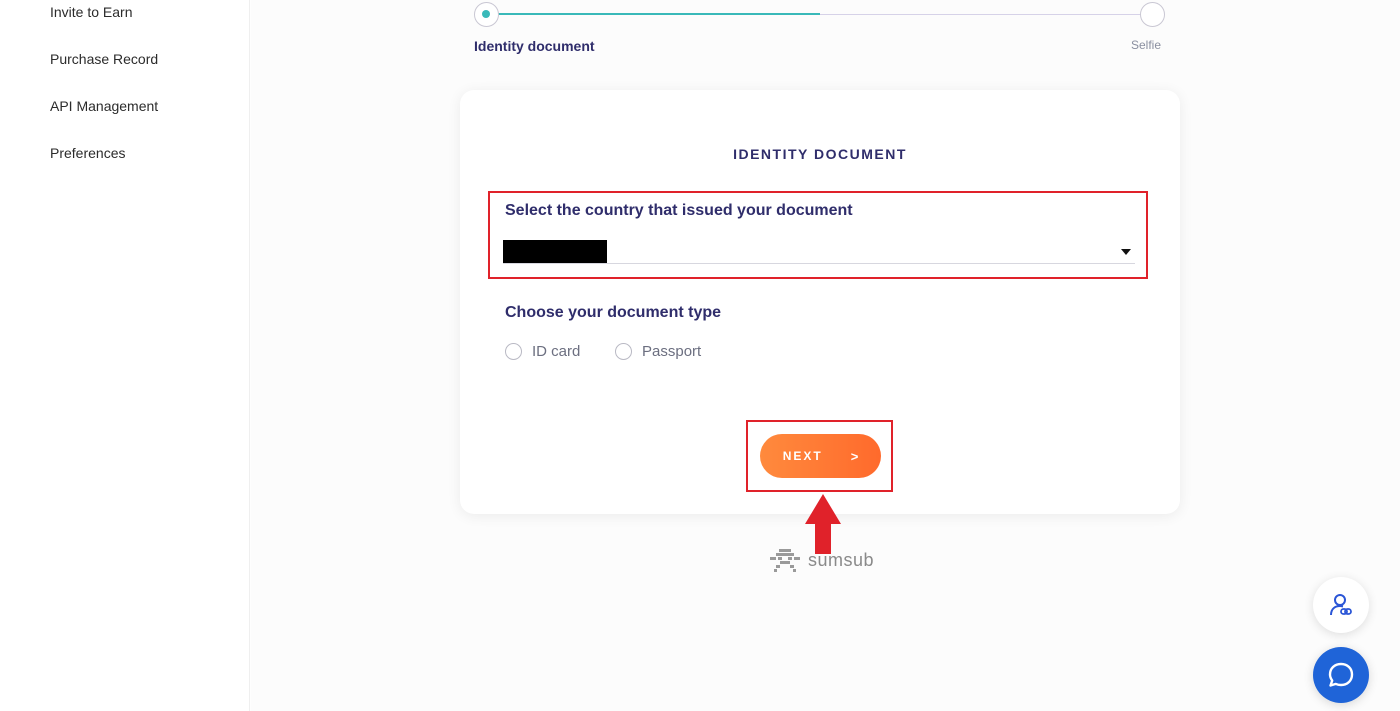 The height and width of the screenshot is (711, 1400). Describe the element at coordinates (87, 153) in the screenshot. I see `sidebar-item-preferences: Preferences` at that location.